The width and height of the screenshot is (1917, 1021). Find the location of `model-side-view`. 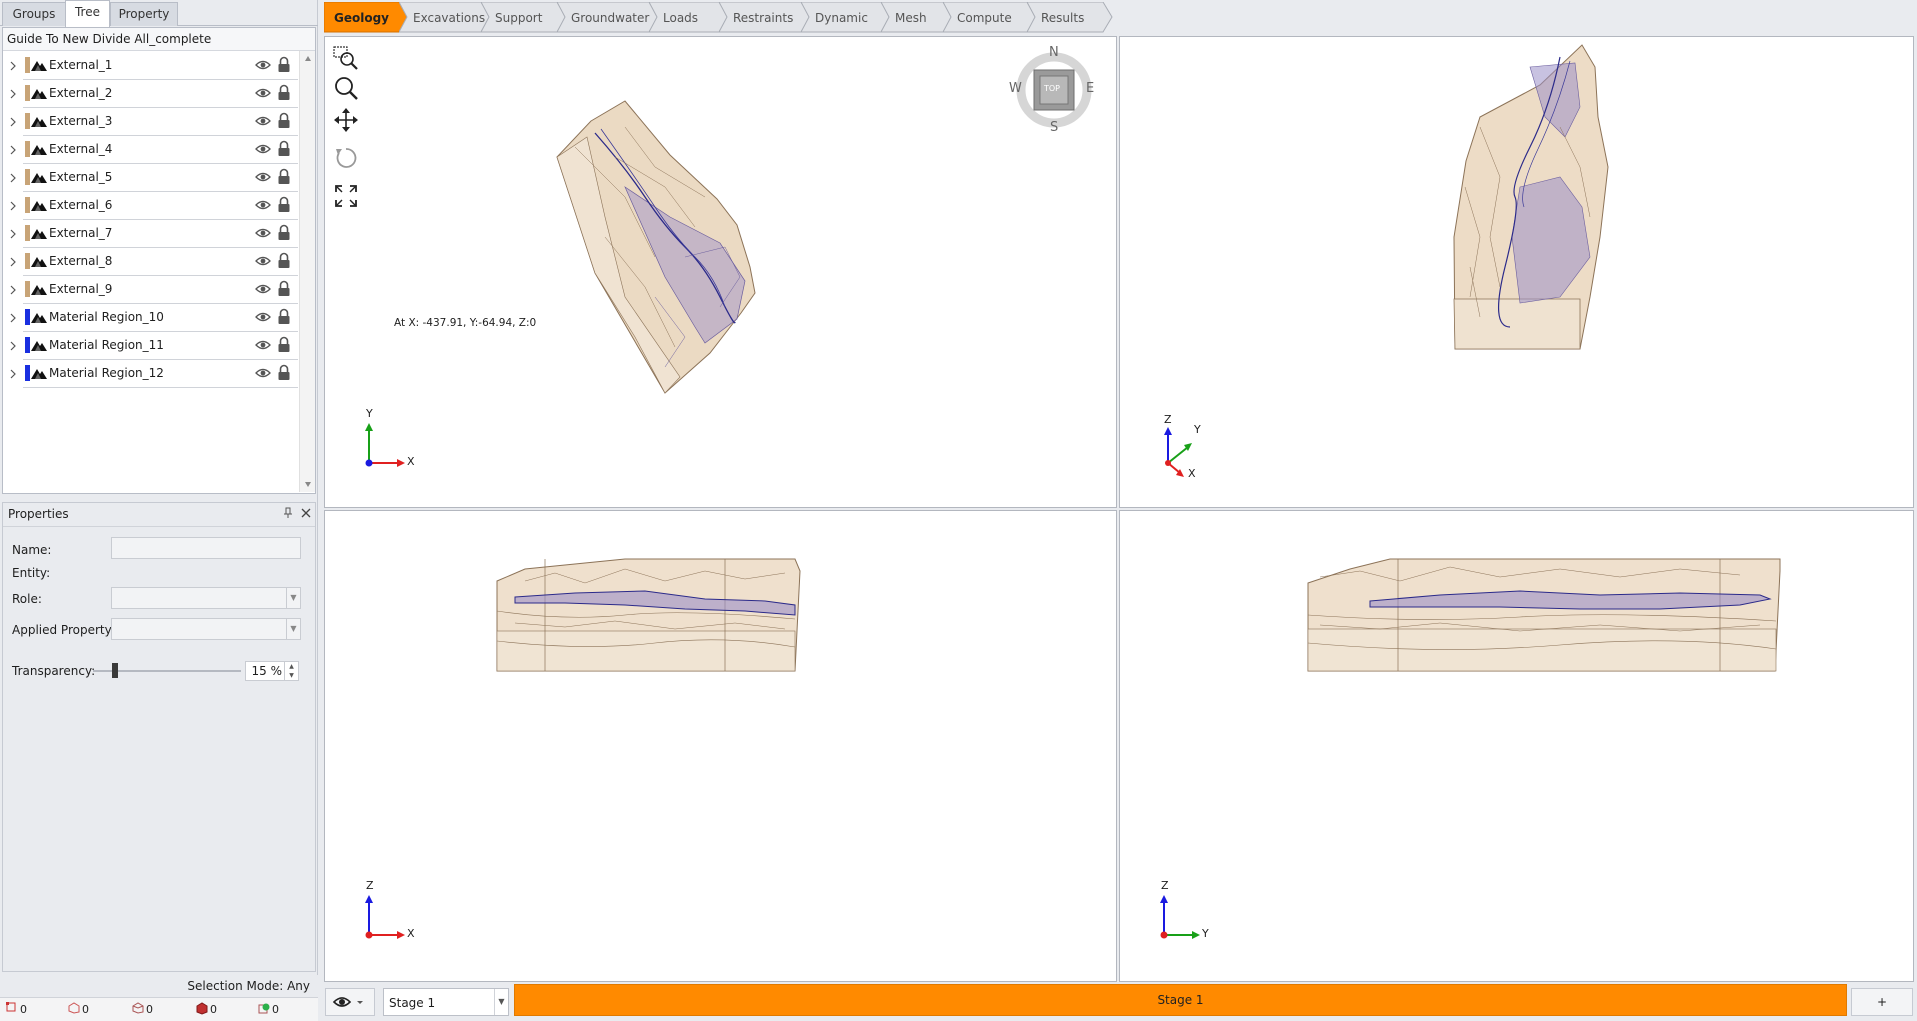

model-side-view is located at coordinates (1544, 615).